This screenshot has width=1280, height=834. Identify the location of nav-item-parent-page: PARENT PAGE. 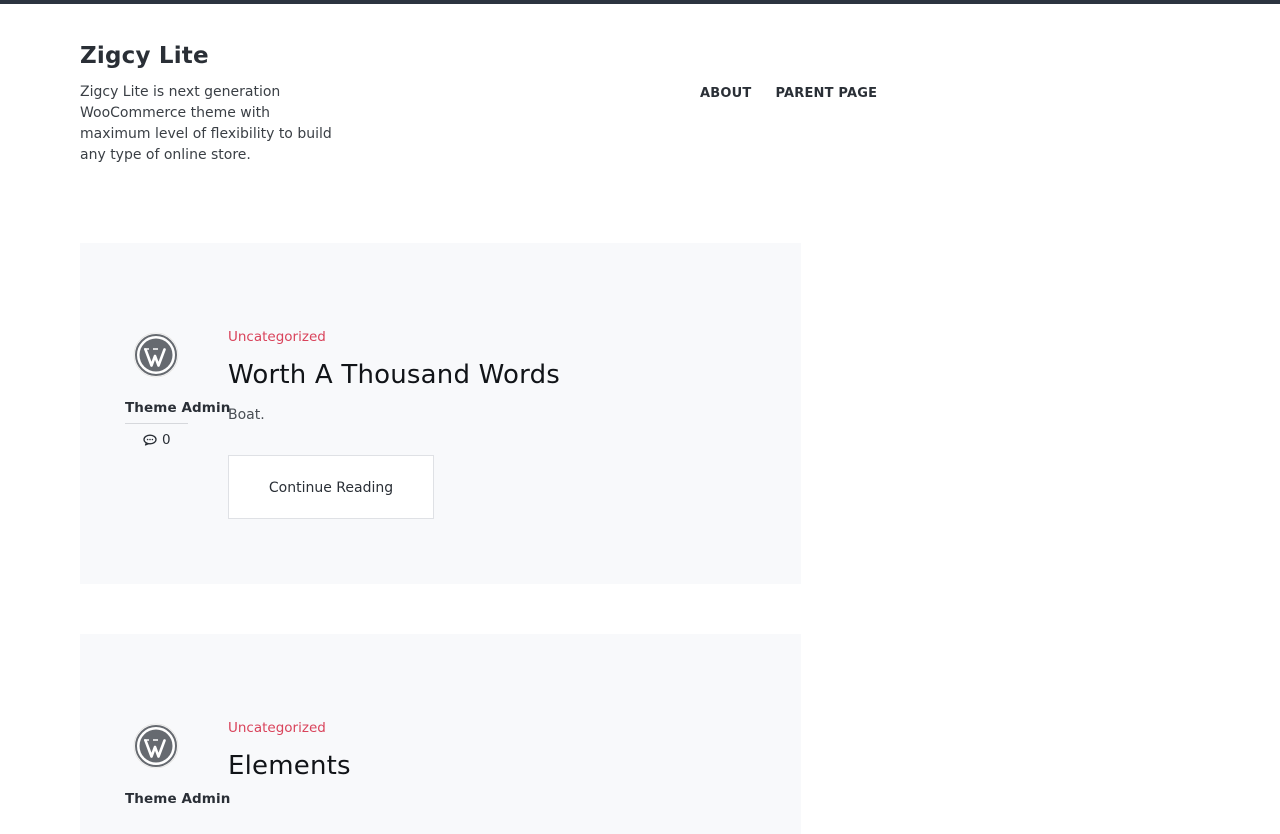
(826, 93).